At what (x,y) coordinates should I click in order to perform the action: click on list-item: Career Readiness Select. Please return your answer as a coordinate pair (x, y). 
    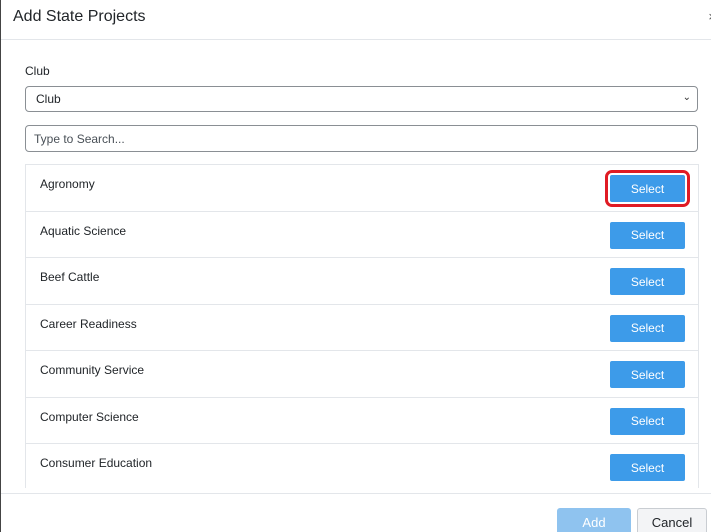
    Looking at the image, I should click on (362, 328).